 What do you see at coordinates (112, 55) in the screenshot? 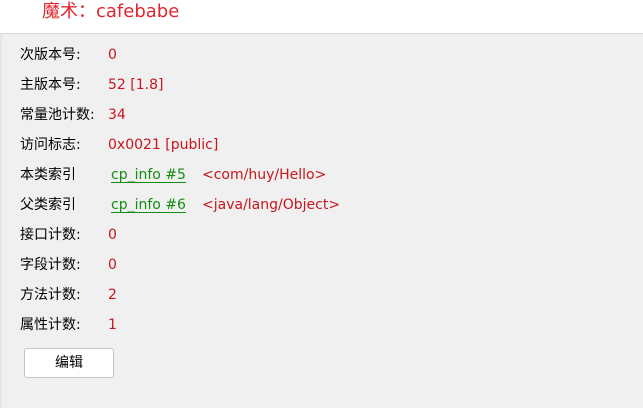
I see `minor-version-value: 0` at bounding box center [112, 55].